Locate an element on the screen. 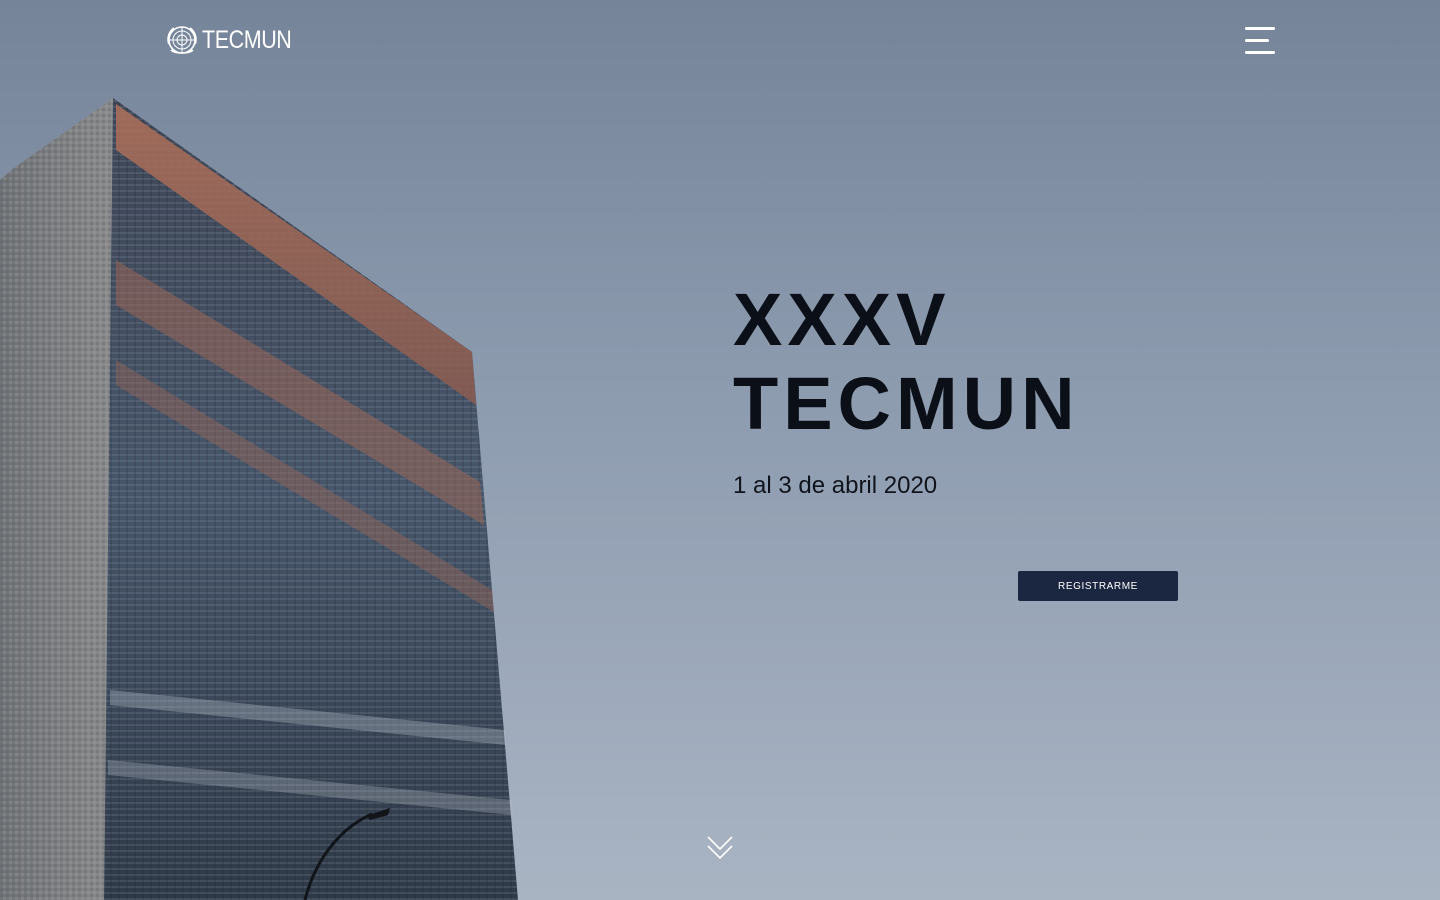 The width and height of the screenshot is (1440, 900). un-emblem-icon is located at coordinates (182, 40).